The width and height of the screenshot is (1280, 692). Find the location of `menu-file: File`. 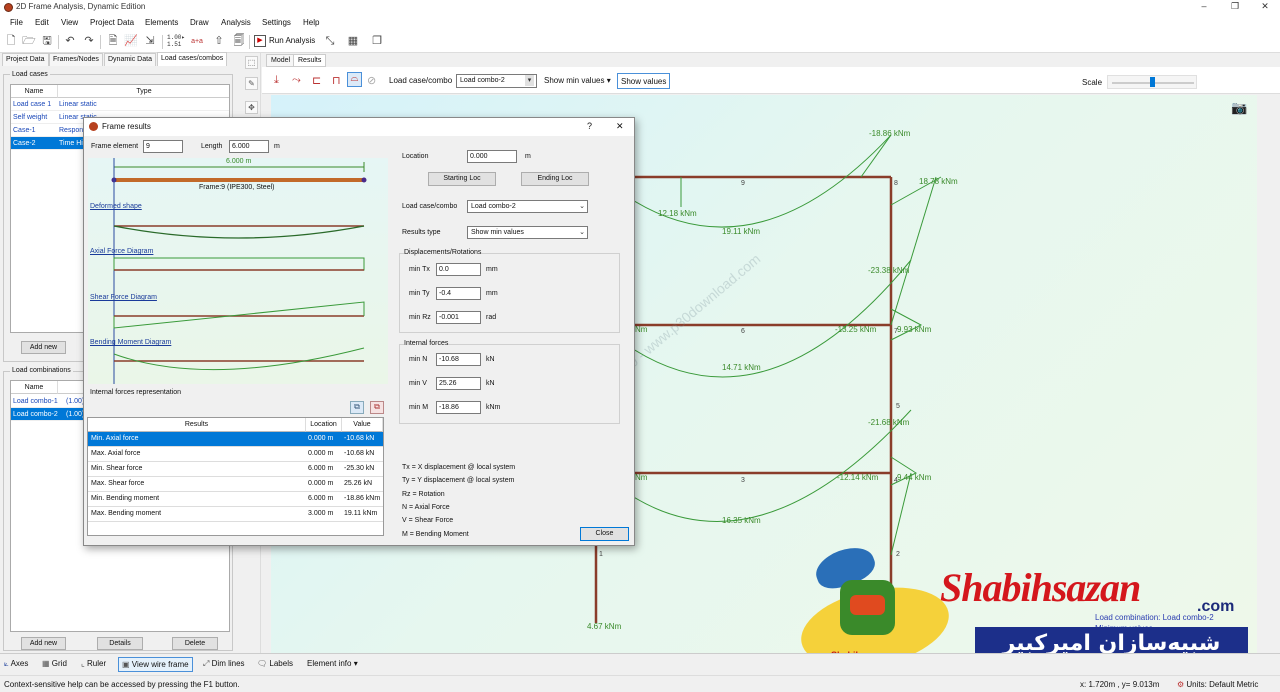

menu-file: File is located at coordinates (16, 22).